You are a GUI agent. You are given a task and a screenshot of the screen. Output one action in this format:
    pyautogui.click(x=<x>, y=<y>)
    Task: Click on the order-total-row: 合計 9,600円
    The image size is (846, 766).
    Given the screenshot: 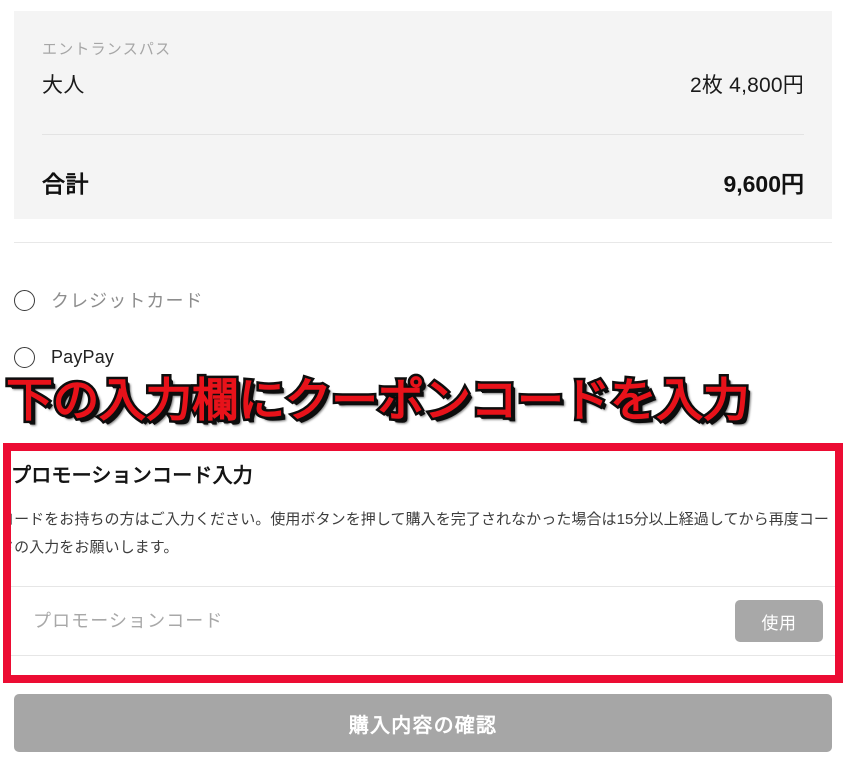 What is the action you would take?
    pyautogui.click(x=423, y=182)
    